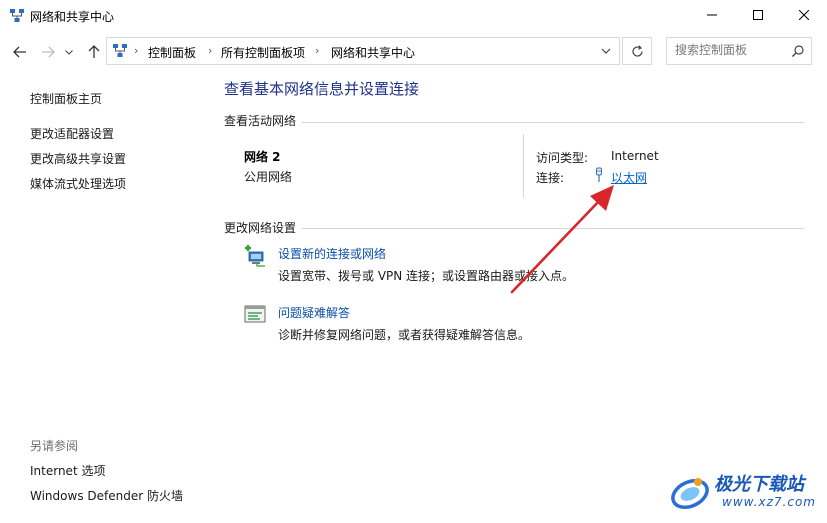 The image size is (827, 523). I want to click on arrow-right-icon, so click(48, 52).